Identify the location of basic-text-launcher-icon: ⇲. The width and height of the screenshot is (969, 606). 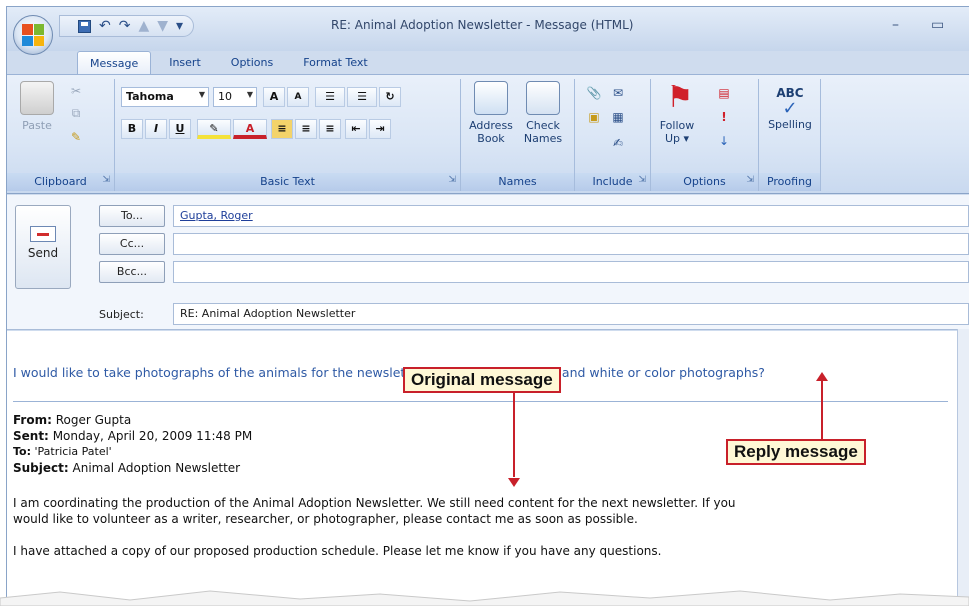
(452, 180).